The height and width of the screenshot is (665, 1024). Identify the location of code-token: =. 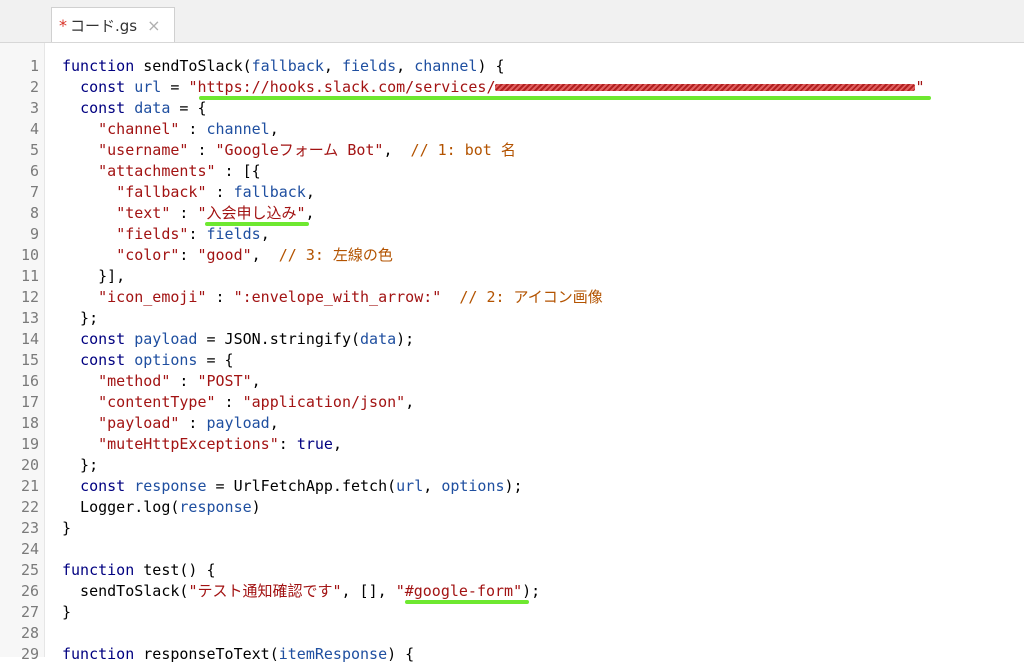
(175, 87).